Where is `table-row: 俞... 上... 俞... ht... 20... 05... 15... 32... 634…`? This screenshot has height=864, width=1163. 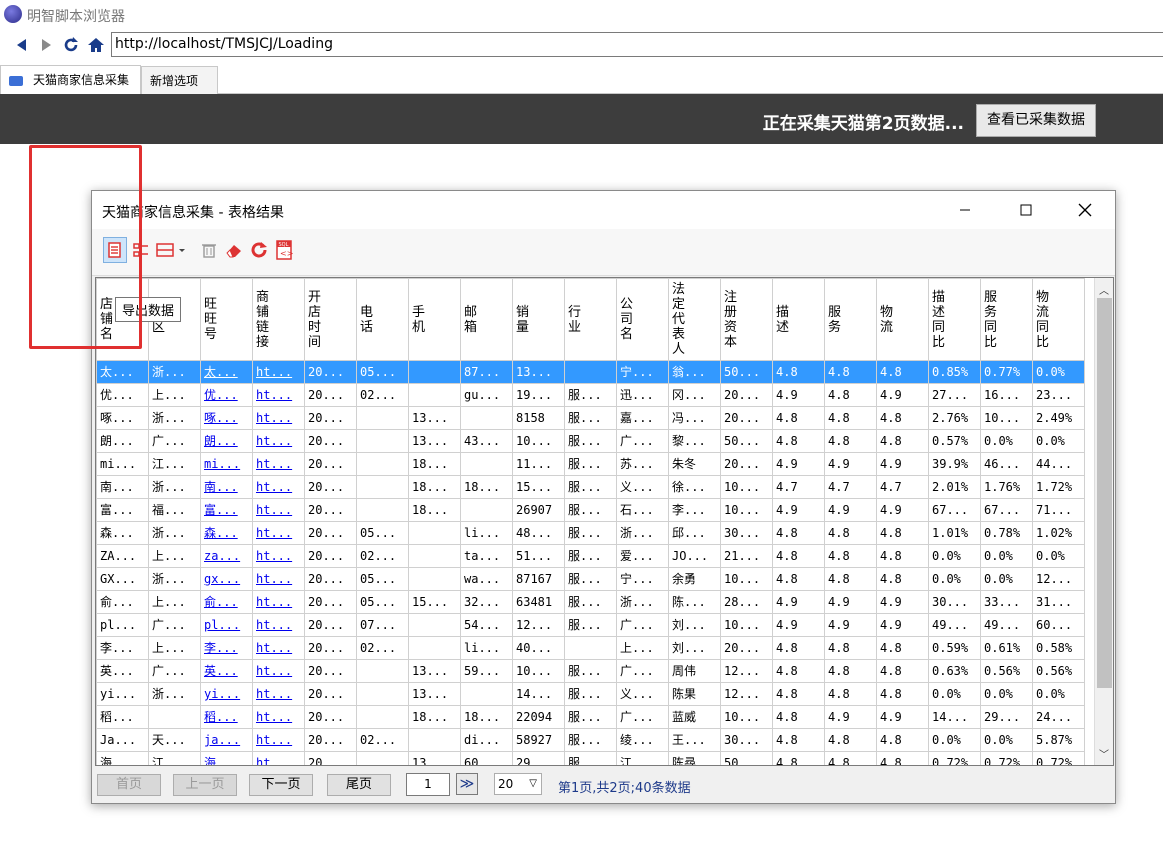 table-row: 俞... 上... 俞... ht... 20... 05... 15... 32... 634… is located at coordinates (590, 602).